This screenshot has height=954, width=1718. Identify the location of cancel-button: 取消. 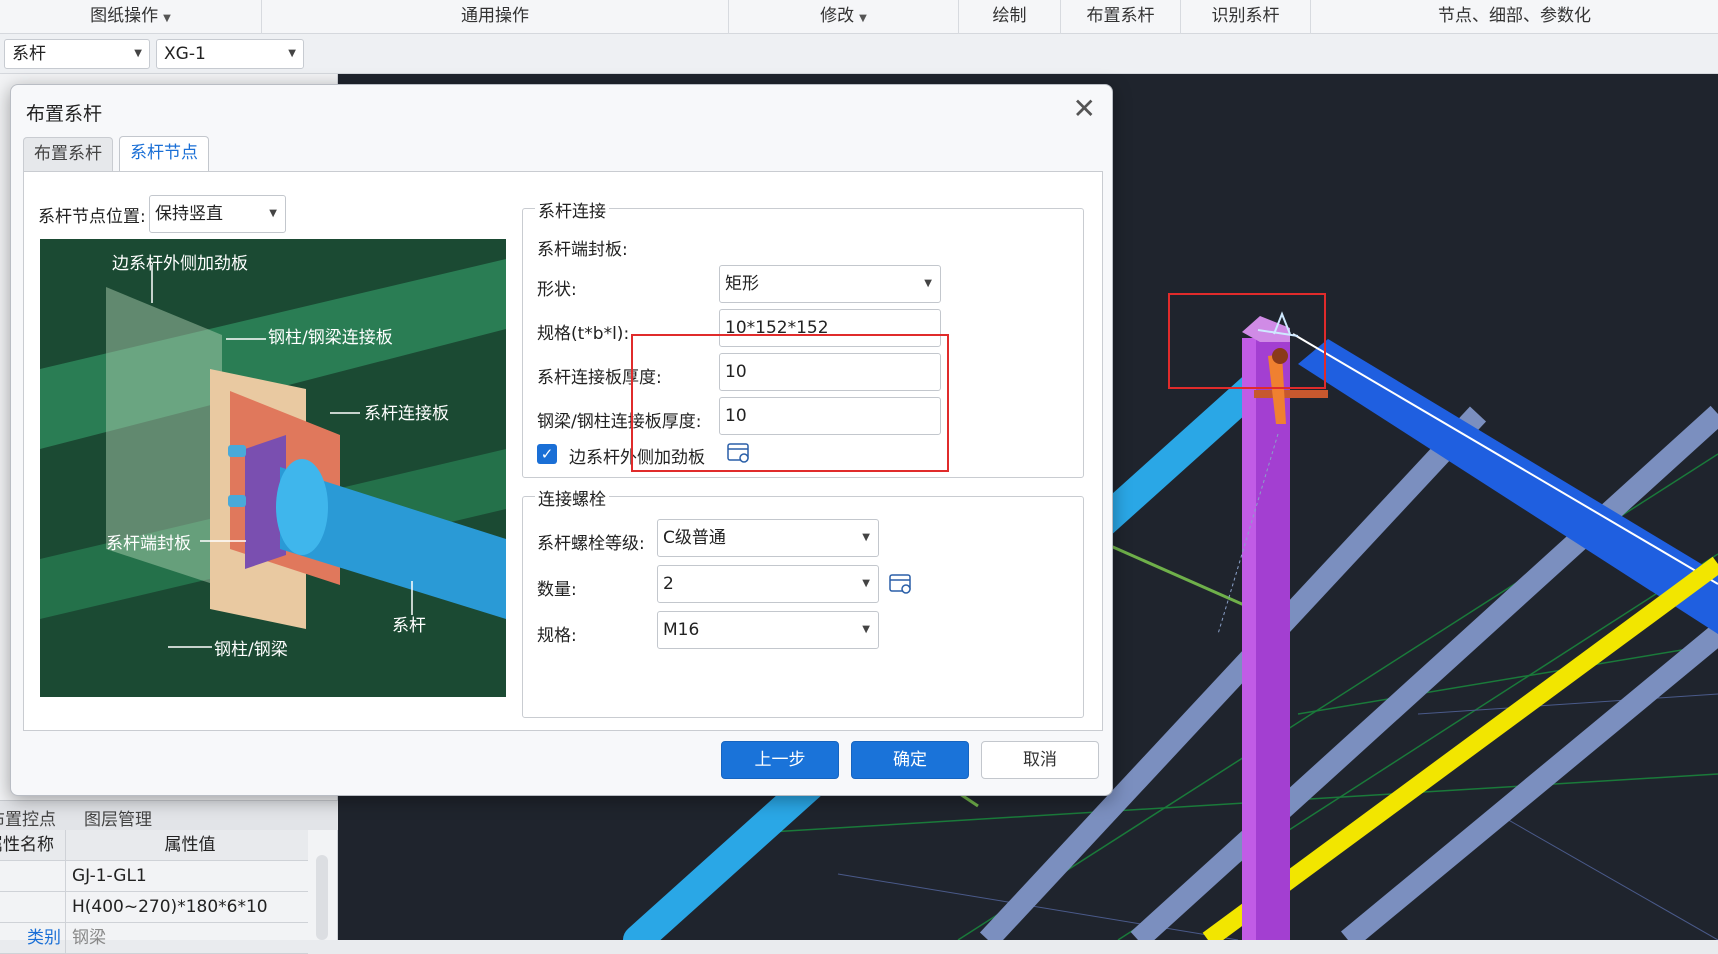
(1040, 760).